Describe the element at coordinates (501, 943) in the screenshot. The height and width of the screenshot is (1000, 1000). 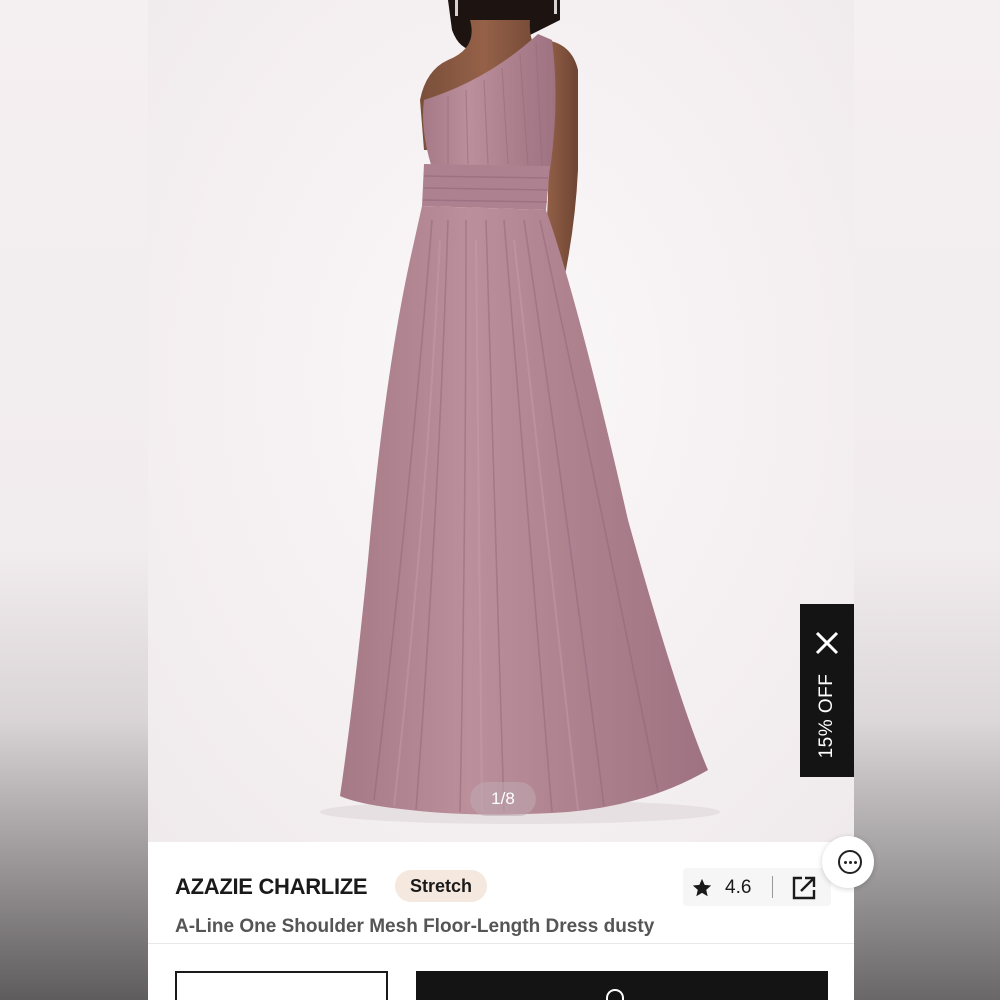
I see `section-divider` at that location.